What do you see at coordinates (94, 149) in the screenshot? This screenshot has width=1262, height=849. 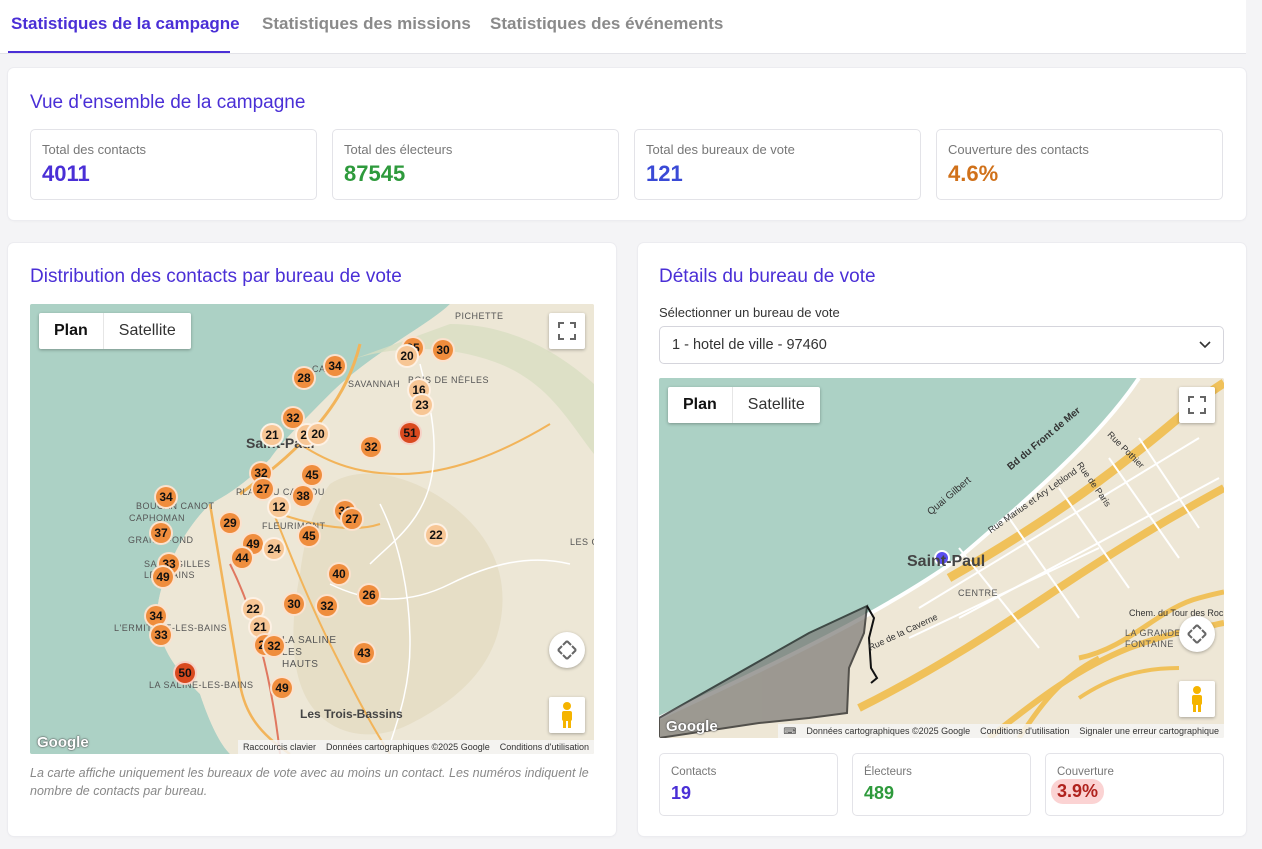 I see `stat-label: Total des contacts` at bounding box center [94, 149].